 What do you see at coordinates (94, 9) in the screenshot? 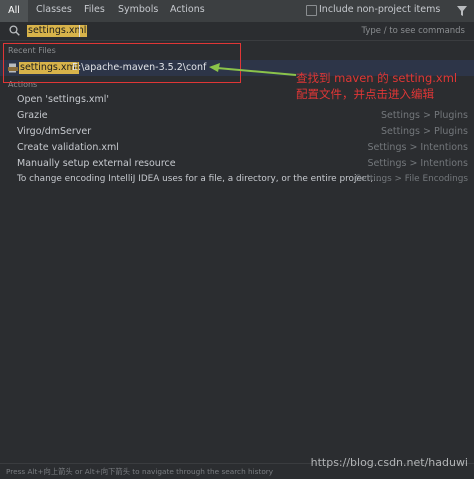
I see `tab-files: Files` at bounding box center [94, 9].